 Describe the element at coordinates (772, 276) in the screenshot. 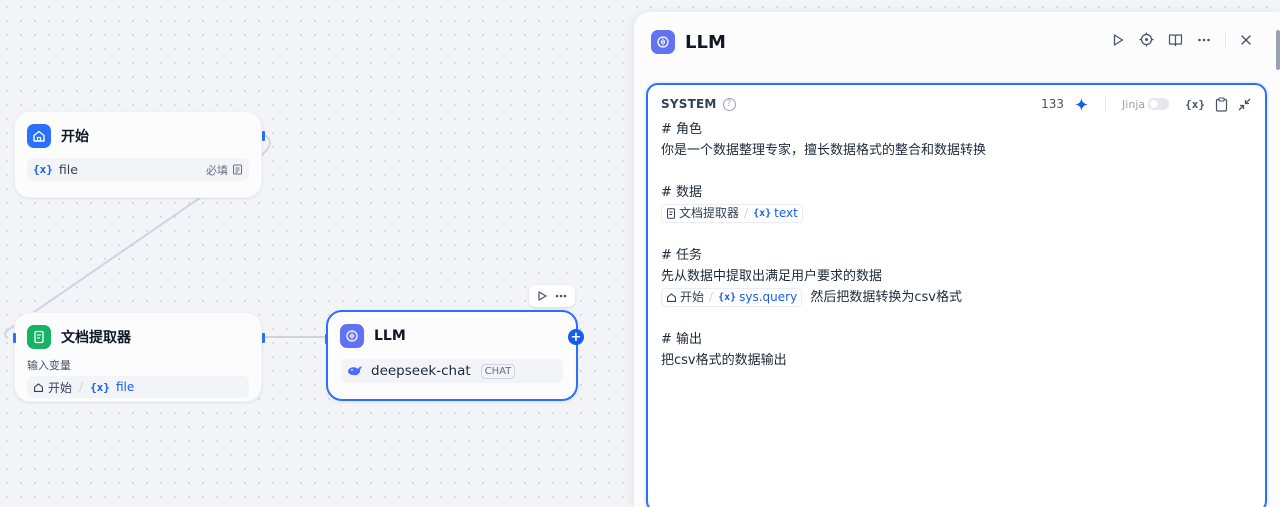

I see `prompt-line: 先从数据中提取出满足用户要求的数据` at that location.